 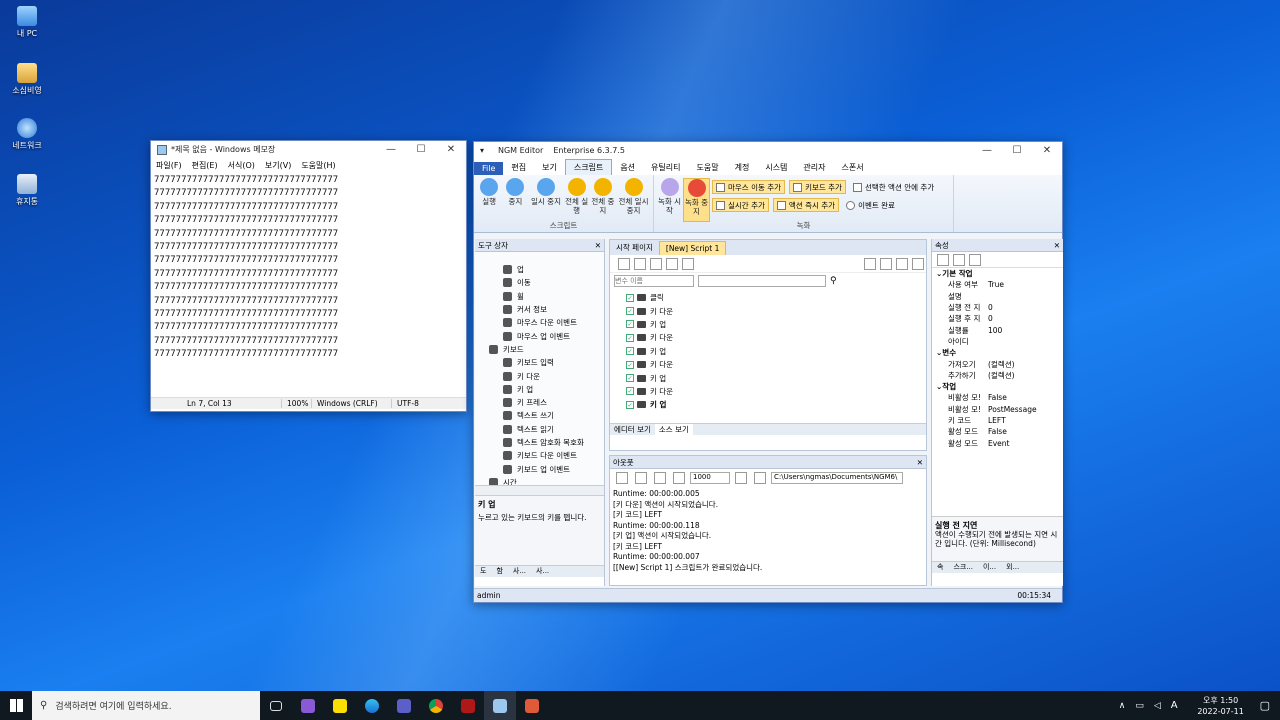 What do you see at coordinates (997, 273) in the screenshot?
I see `property-category: ⌄ 기본 작업` at bounding box center [997, 273].